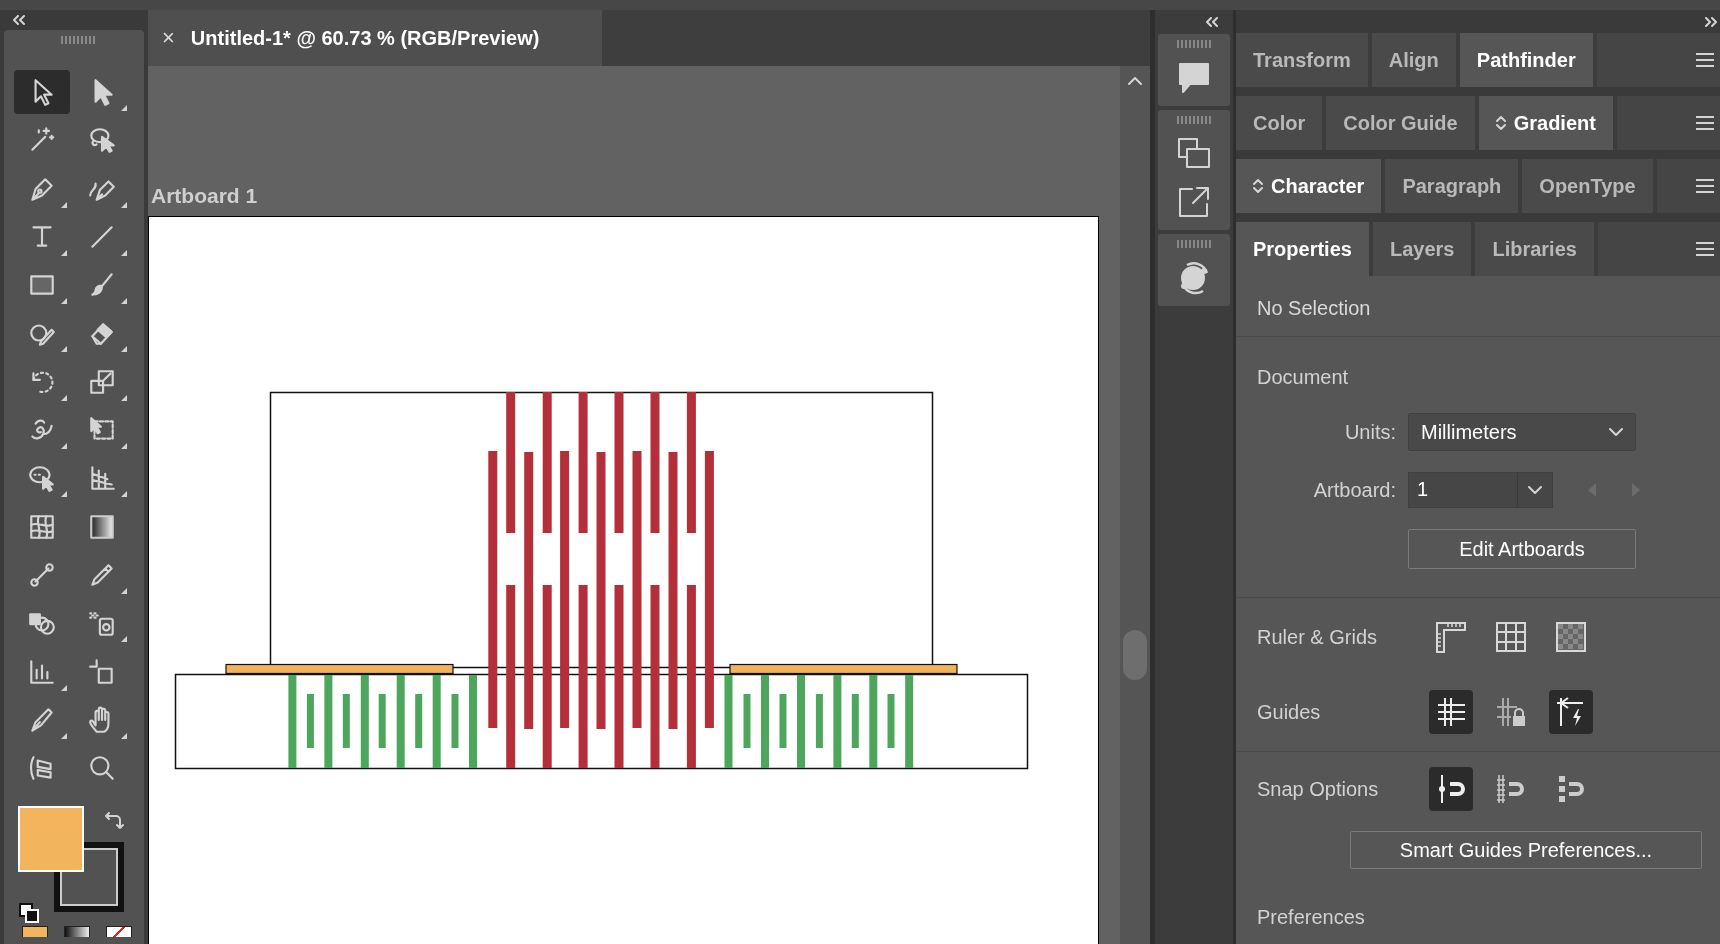  What do you see at coordinates (1415, 60) in the screenshot?
I see `panel-tab: Align` at bounding box center [1415, 60].